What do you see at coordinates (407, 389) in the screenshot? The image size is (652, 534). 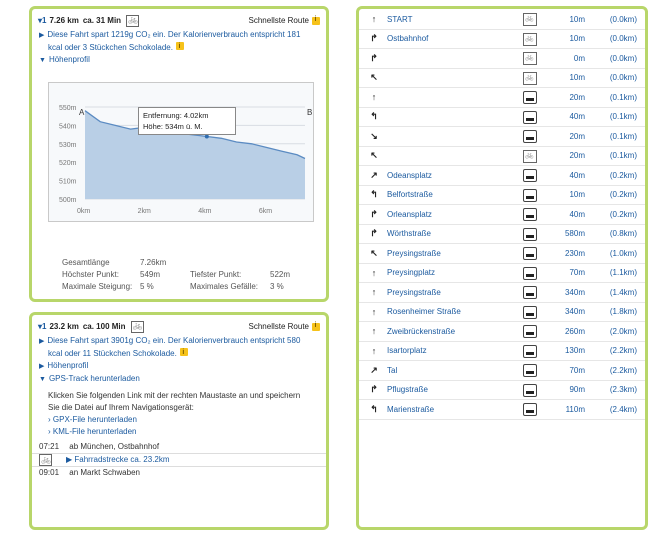 I see `street-name: Pflugstraße` at bounding box center [407, 389].